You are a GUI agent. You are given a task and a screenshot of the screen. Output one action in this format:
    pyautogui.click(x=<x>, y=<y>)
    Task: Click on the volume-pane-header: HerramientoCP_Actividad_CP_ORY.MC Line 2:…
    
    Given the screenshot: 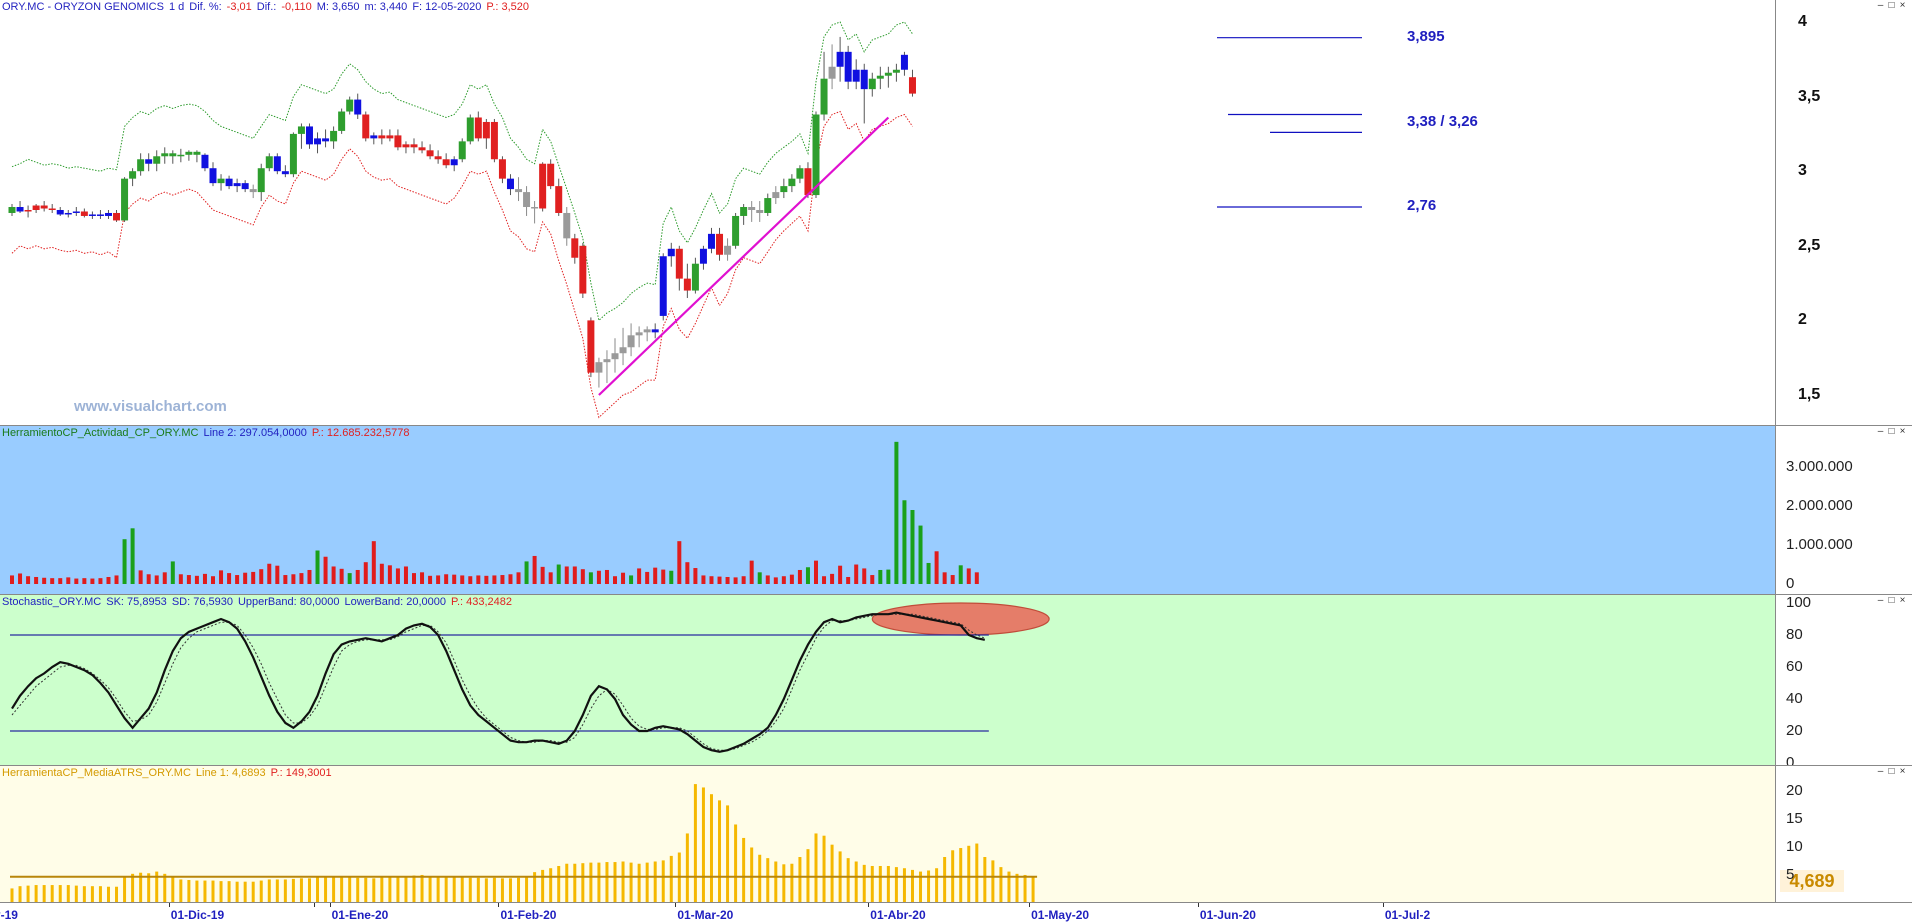 What is the action you would take?
    pyautogui.click(x=207, y=433)
    